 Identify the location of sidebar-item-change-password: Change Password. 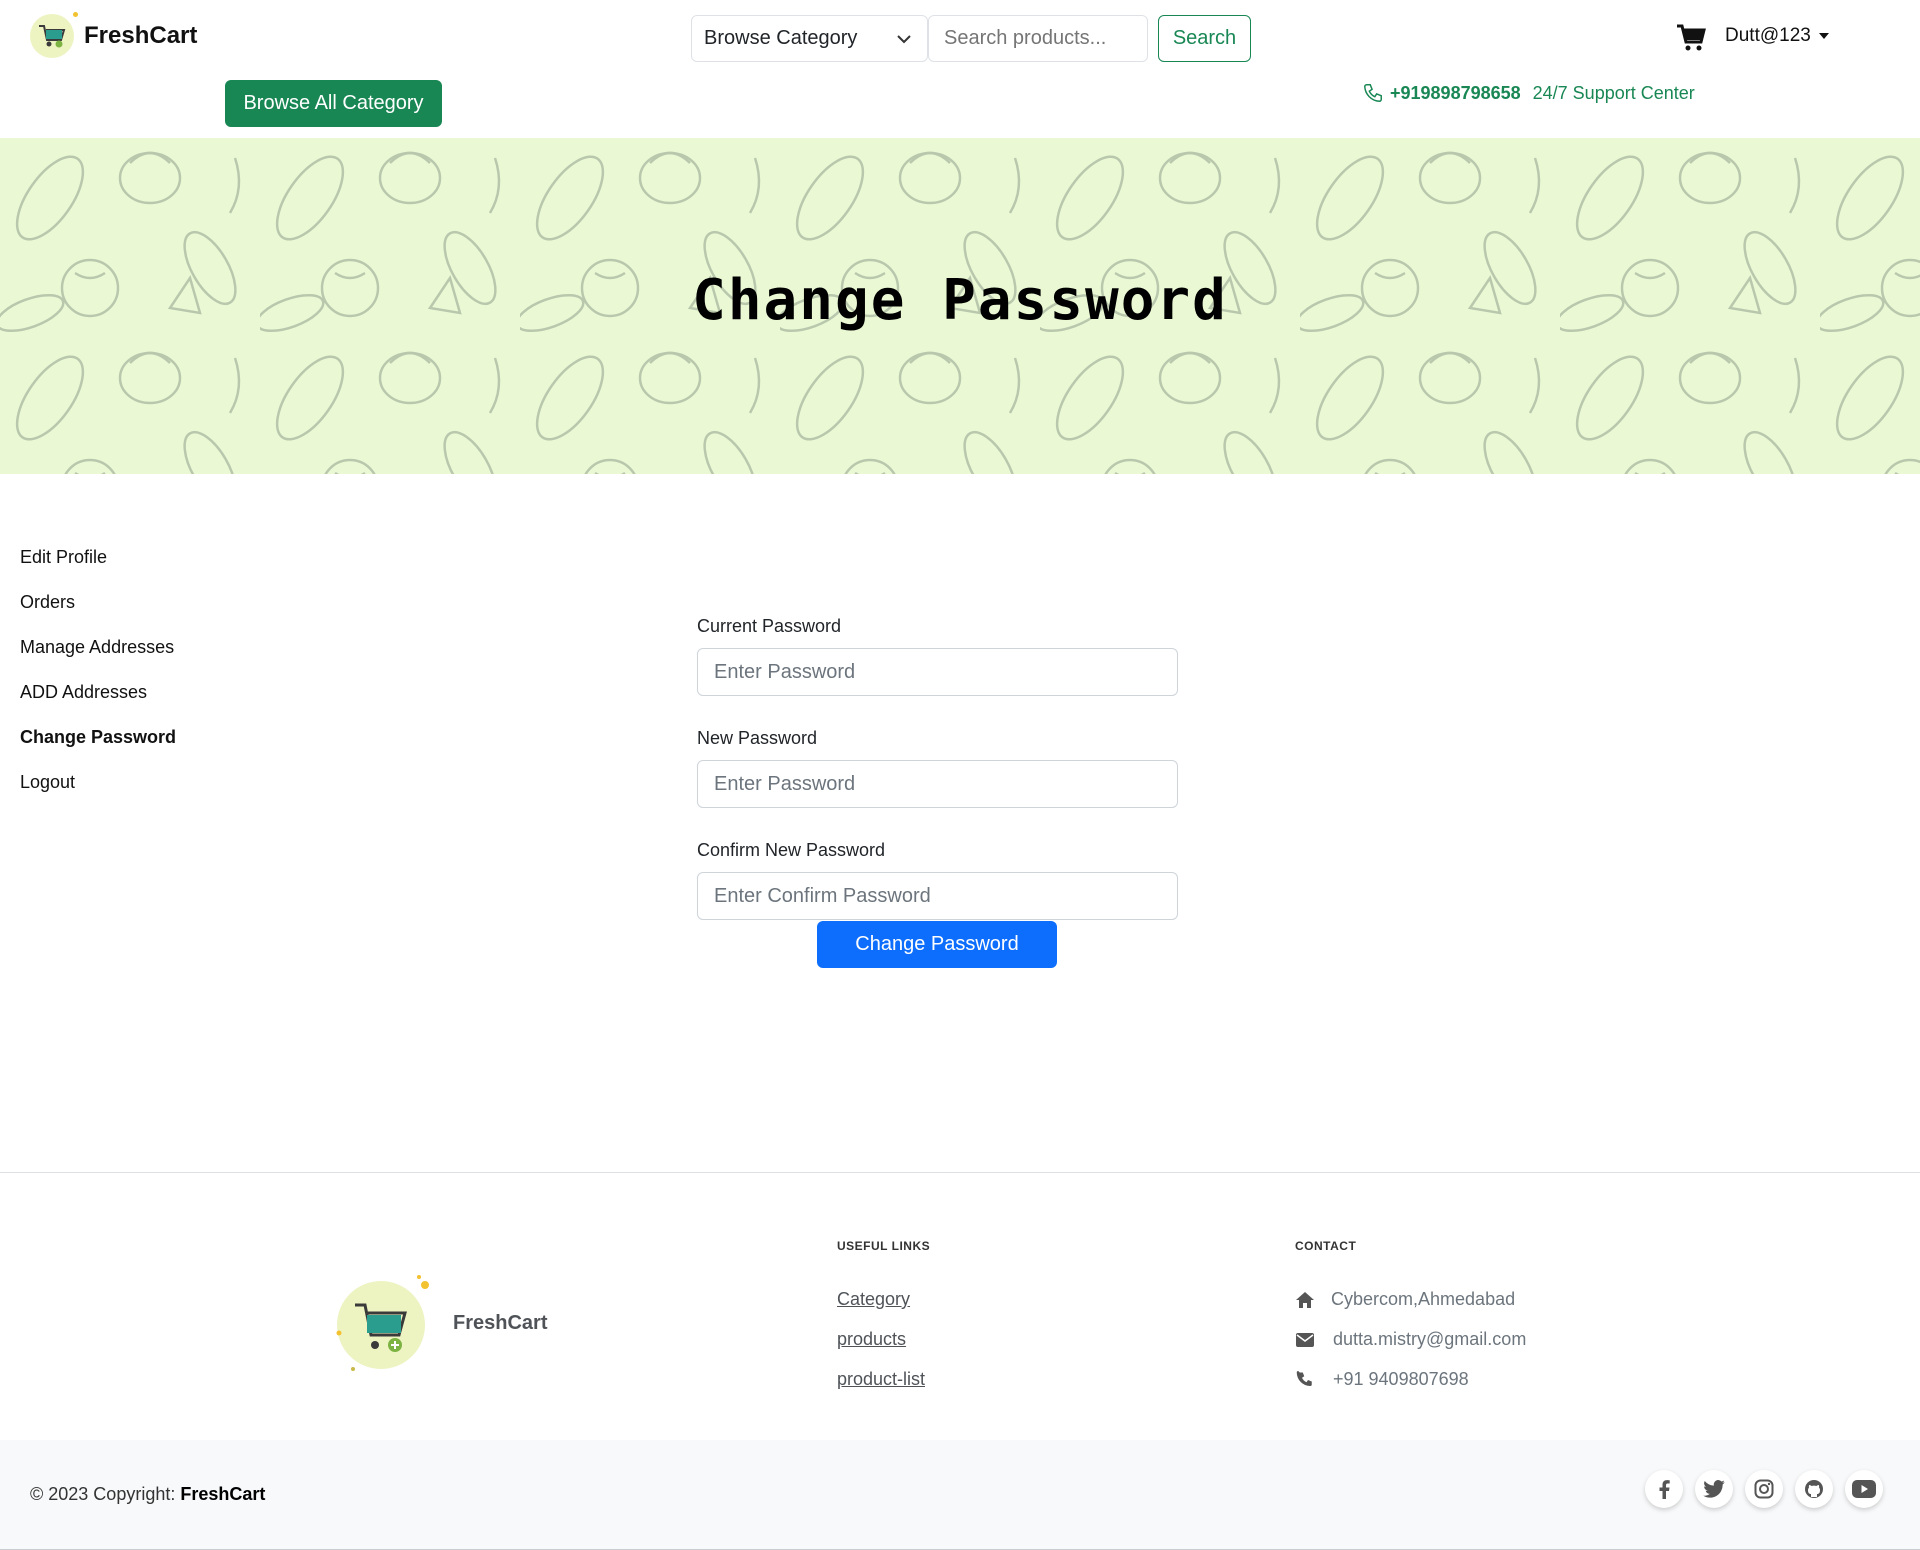
(98, 745).